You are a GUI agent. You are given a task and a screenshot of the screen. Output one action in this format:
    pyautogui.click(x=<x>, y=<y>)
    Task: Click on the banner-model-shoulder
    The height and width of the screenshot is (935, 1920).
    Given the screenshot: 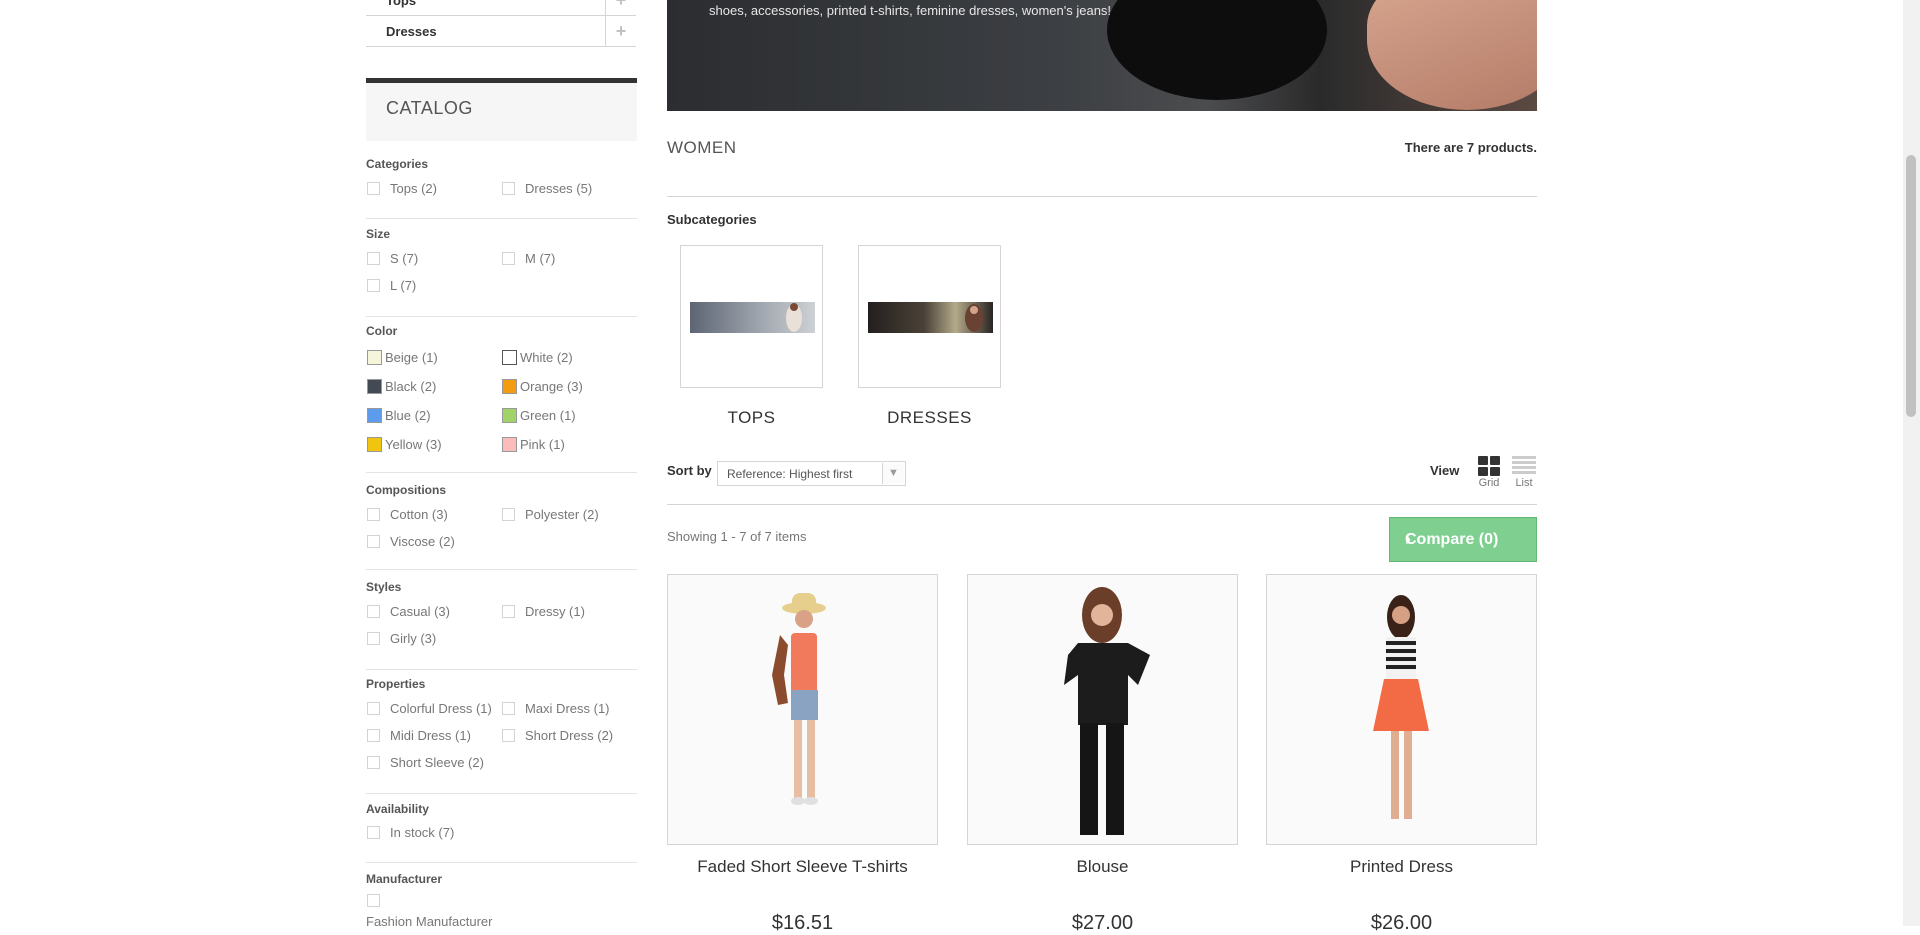 What is the action you would take?
    pyautogui.click(x=1452, y=55)
    